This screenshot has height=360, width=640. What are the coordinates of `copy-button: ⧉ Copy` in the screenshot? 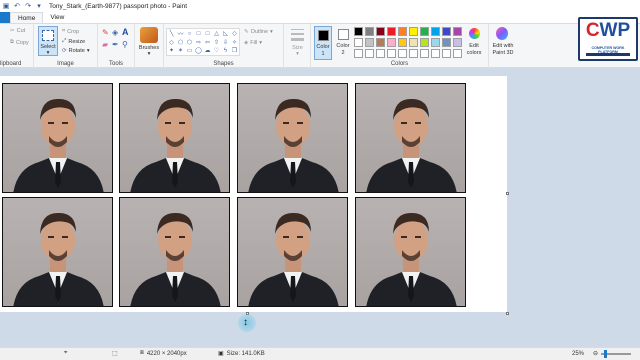 It's located at (19, 42).